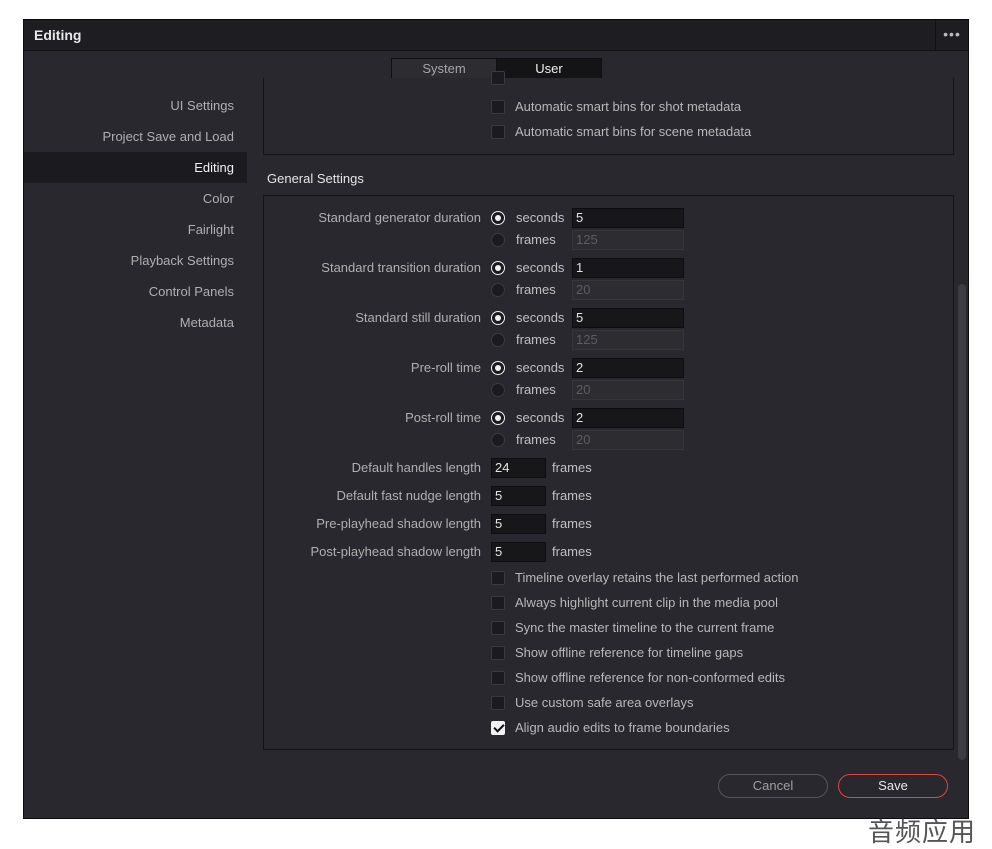 The image size is (992, 849). What do you see at coordinates (498, 340) in the screenshot?
I see `radio-still-frames` at bounding box center [498, 340].